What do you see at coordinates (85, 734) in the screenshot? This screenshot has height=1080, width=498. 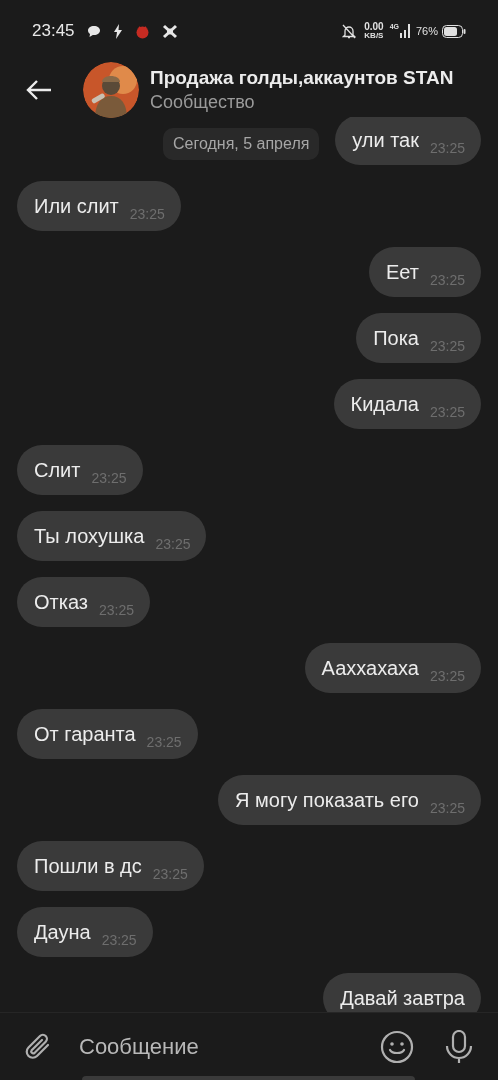 I see `message-text: От гаранта` at bounding box center [85, 734].